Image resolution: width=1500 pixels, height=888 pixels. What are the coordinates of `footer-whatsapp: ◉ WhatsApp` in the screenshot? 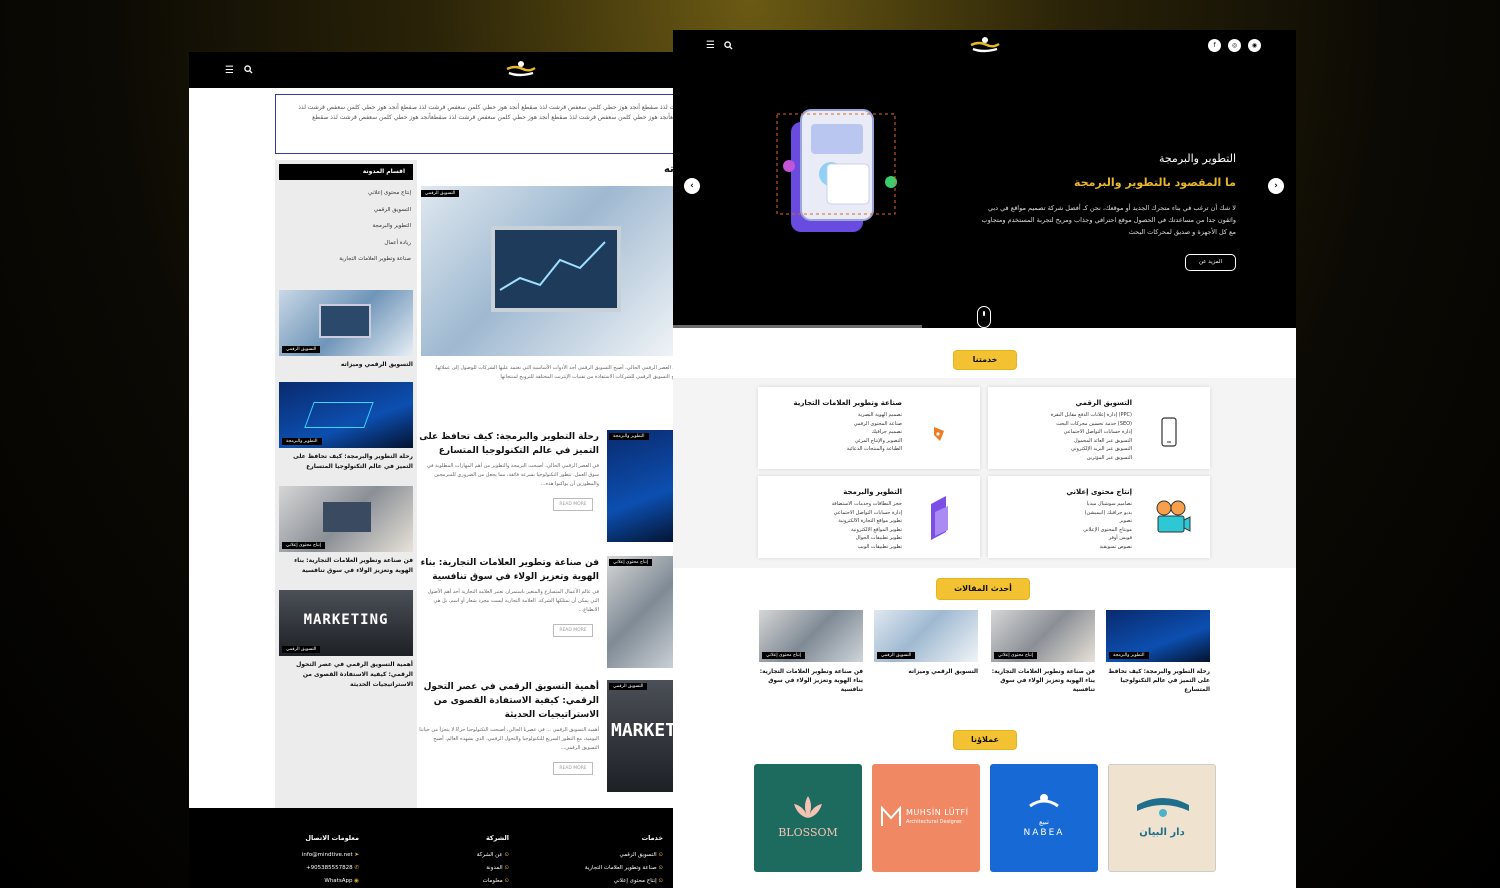 It's located at (299, 883).